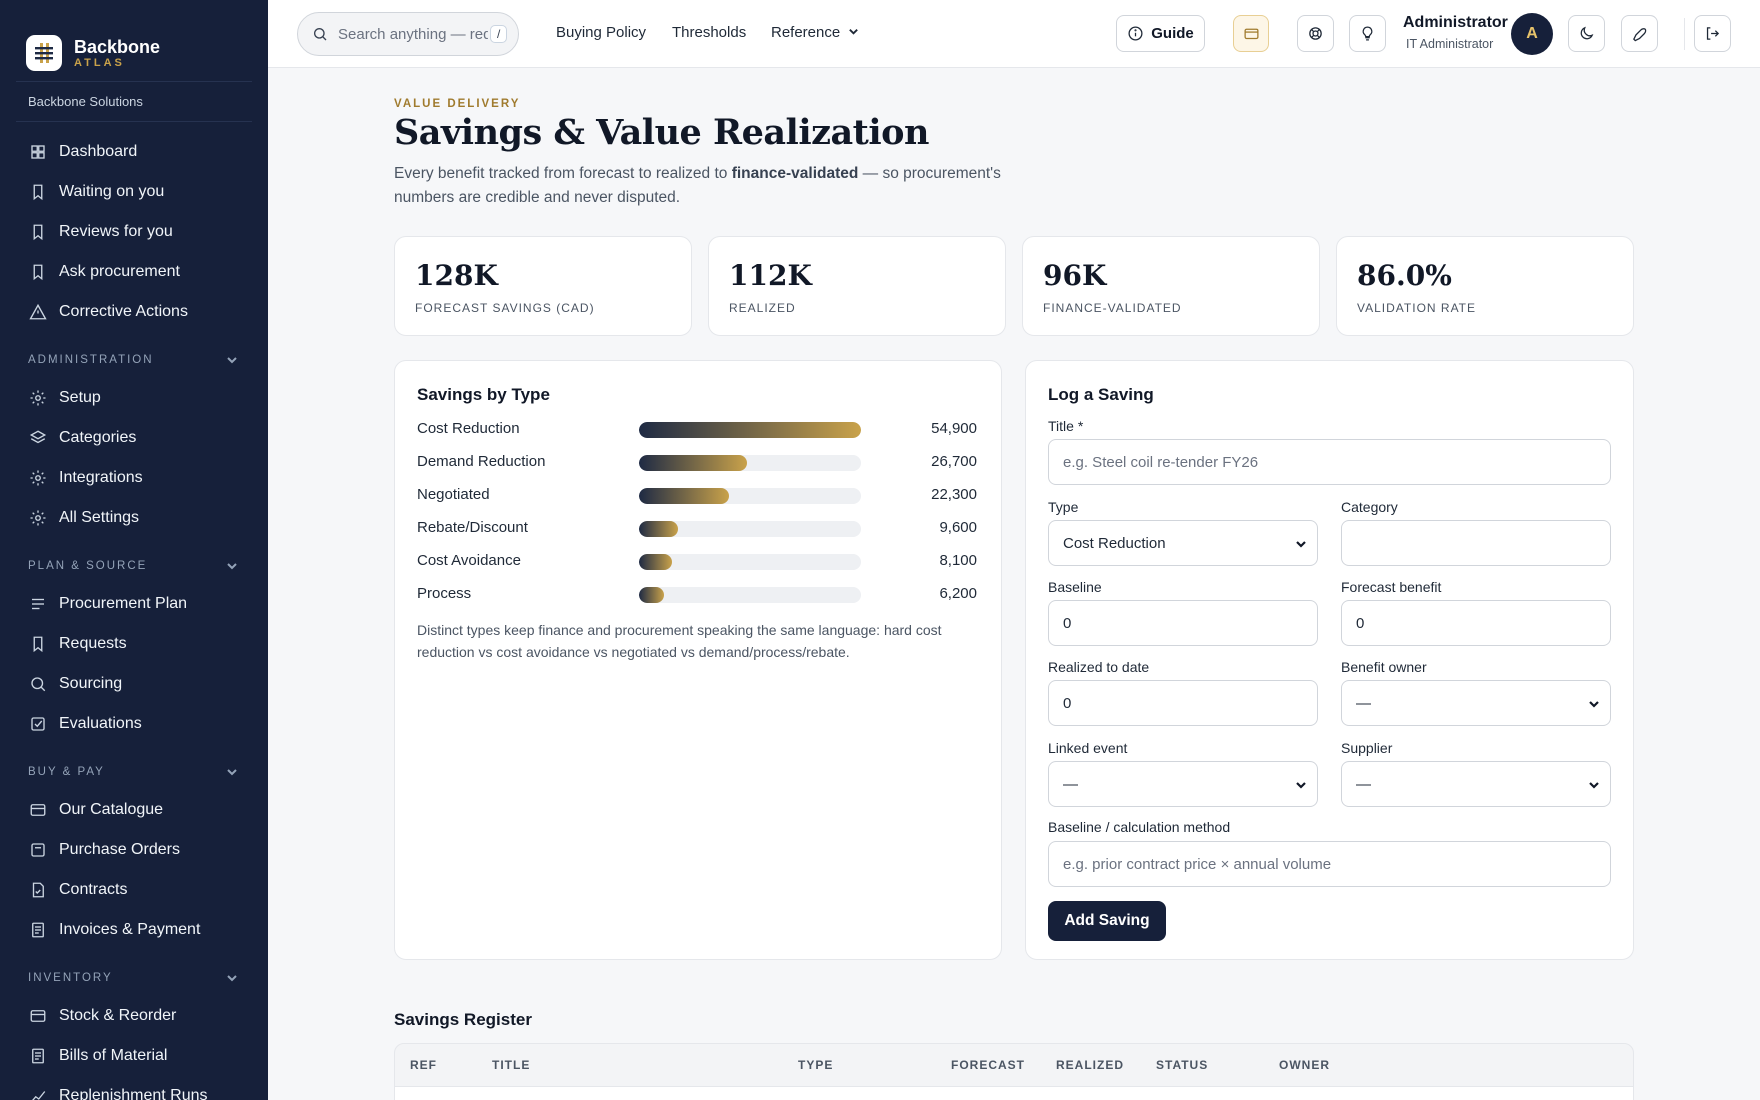 This screenshot has width=1760, height=1100. I want to click on add-saving-button: Add Saving, so click(1107, 921).